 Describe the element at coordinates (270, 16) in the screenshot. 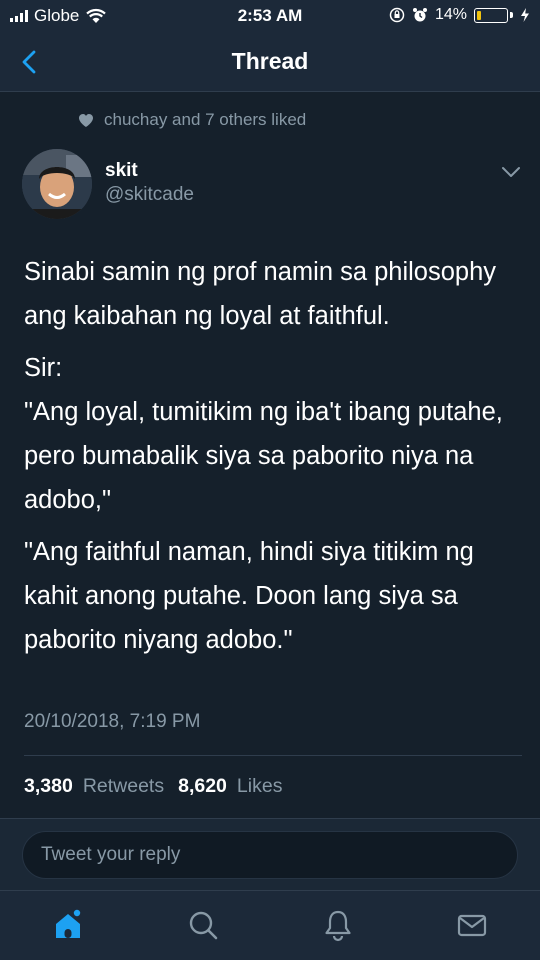

I see `status-bar: Globe 2:53 AM 14%` at that location.